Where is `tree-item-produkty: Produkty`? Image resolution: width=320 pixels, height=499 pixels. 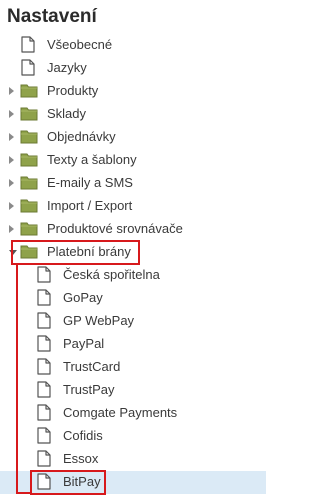 tree-item-produkty: Produkty is located at coordinates (133, 91).